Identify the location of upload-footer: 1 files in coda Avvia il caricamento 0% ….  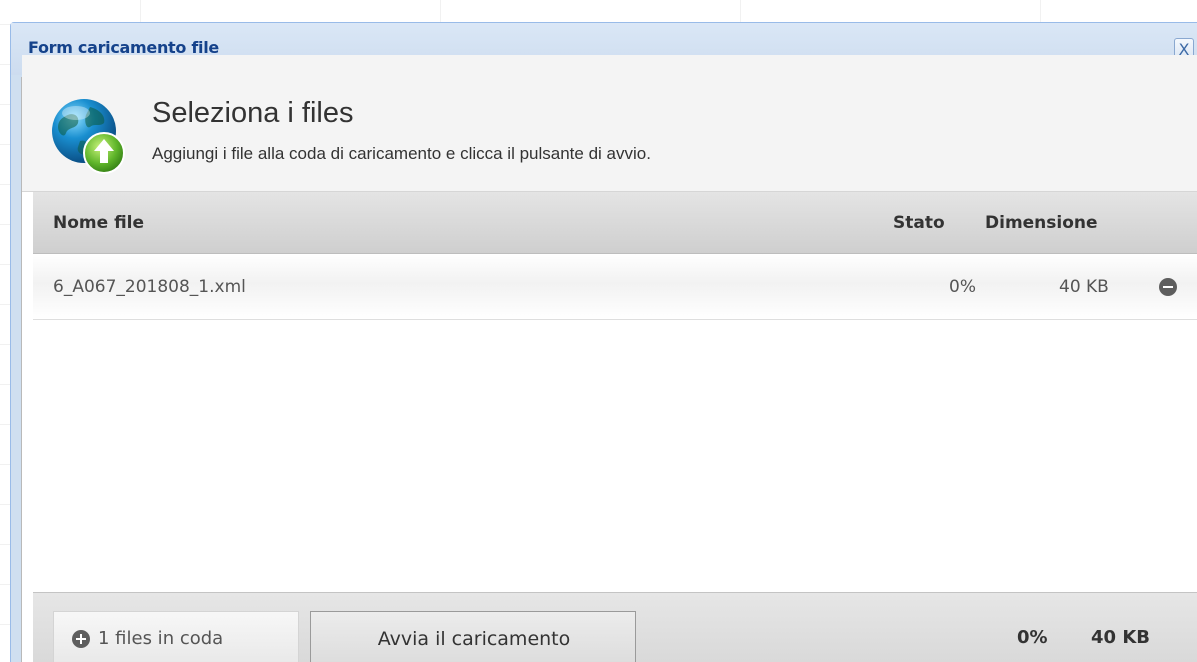
(615, 627).